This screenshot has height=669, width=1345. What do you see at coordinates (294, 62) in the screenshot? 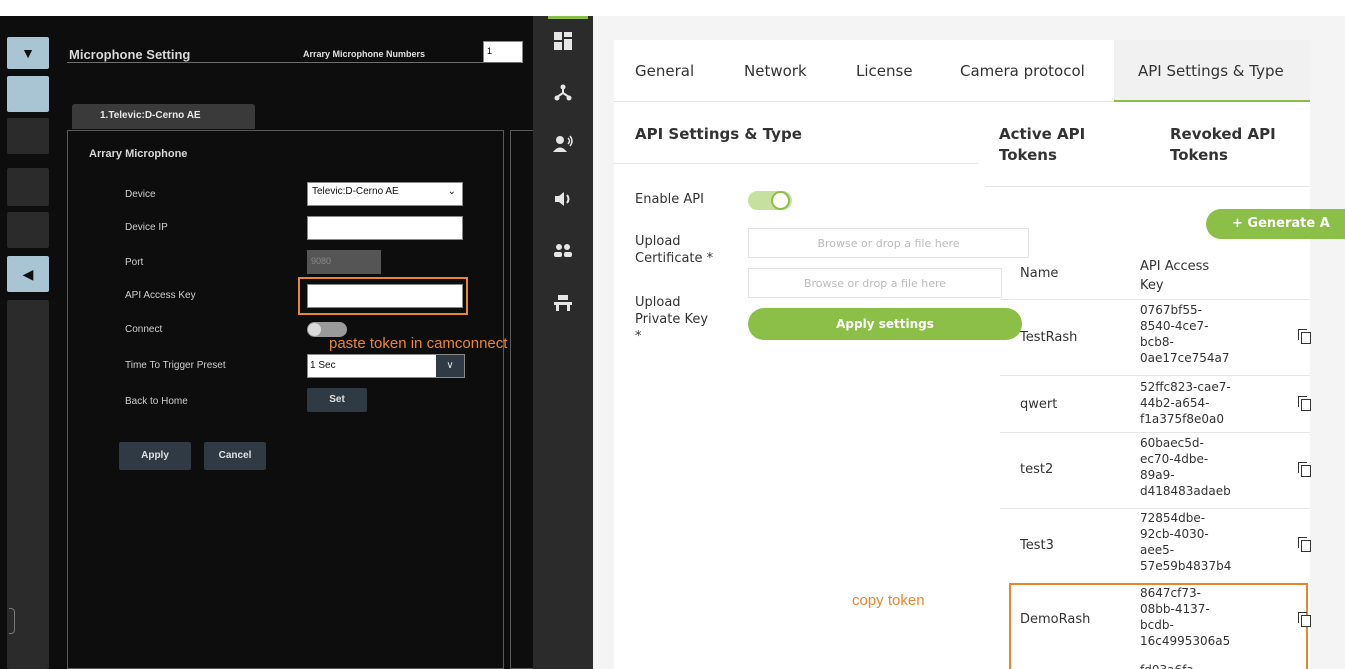
I see `header-divider` at bounding box center [294, 62].